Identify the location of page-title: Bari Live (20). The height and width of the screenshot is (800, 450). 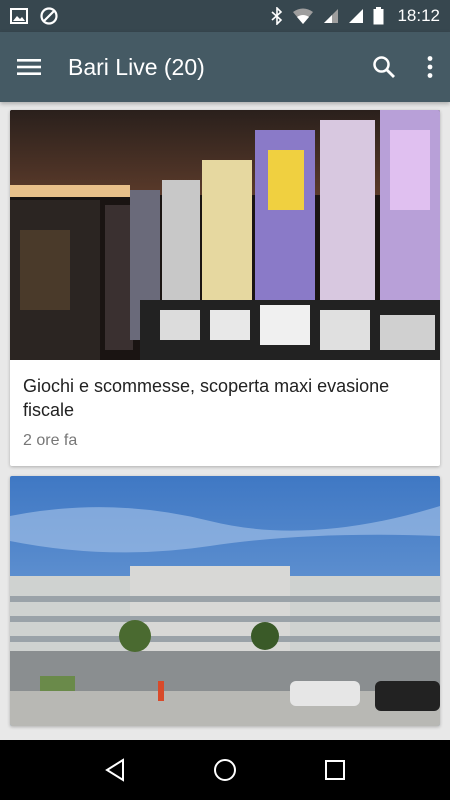
(136, 66).